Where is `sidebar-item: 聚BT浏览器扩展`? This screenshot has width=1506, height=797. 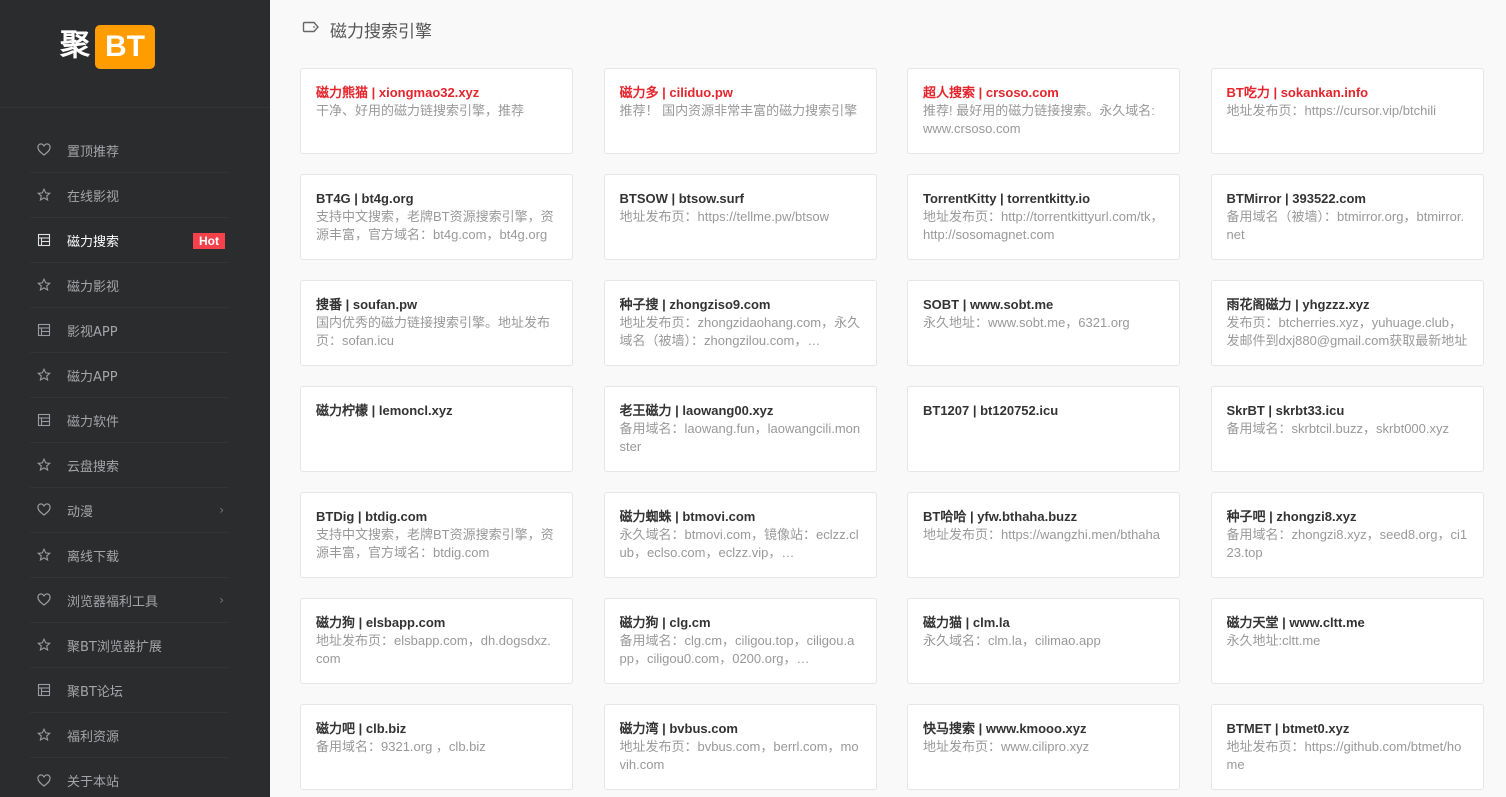
sidebar-item: 聚BT浏览器扩展 is located at coordinates (129, 645).